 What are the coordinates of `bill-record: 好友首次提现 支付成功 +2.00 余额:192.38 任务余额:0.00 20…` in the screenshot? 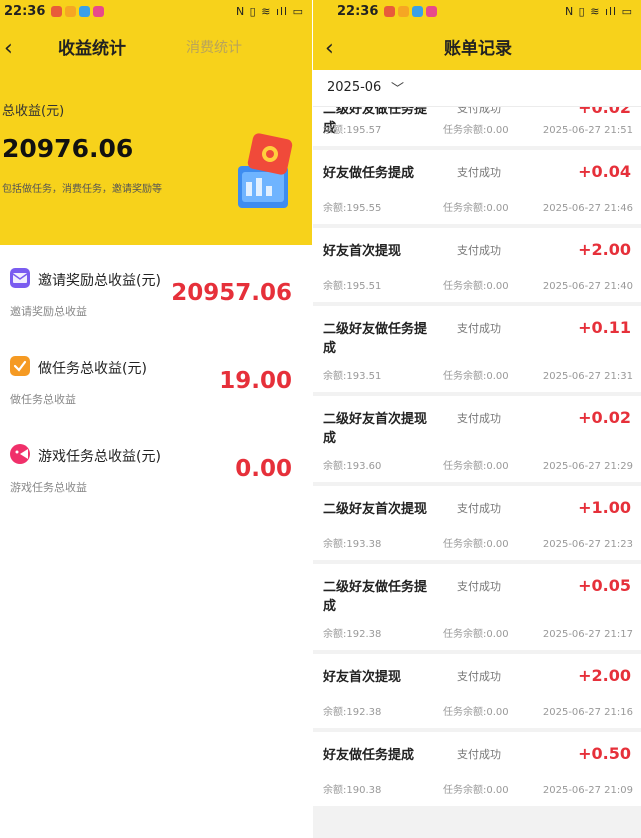 It's located at (477, 691).